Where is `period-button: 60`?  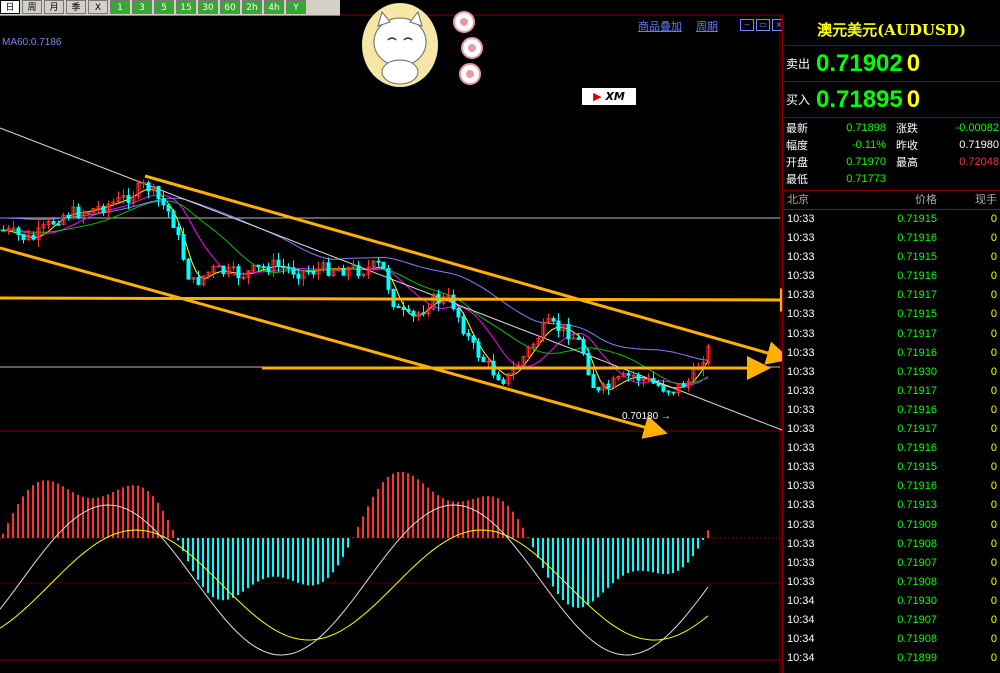 period-button: 60 is located at coordinates (230, 7).